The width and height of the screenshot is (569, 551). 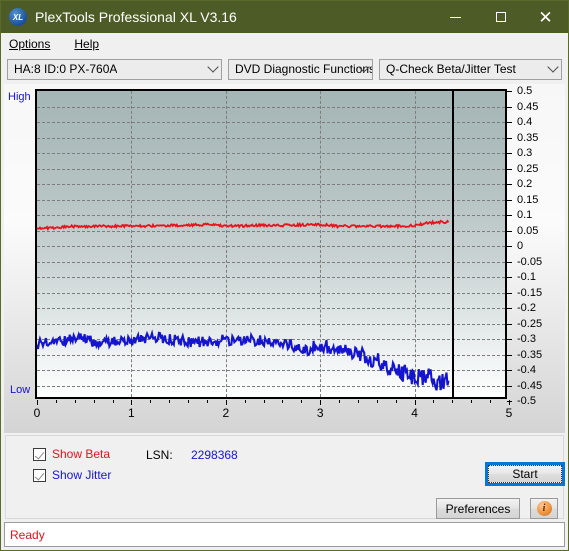 I want to click on chart-low-label: Low, so click(x=20, y=390).